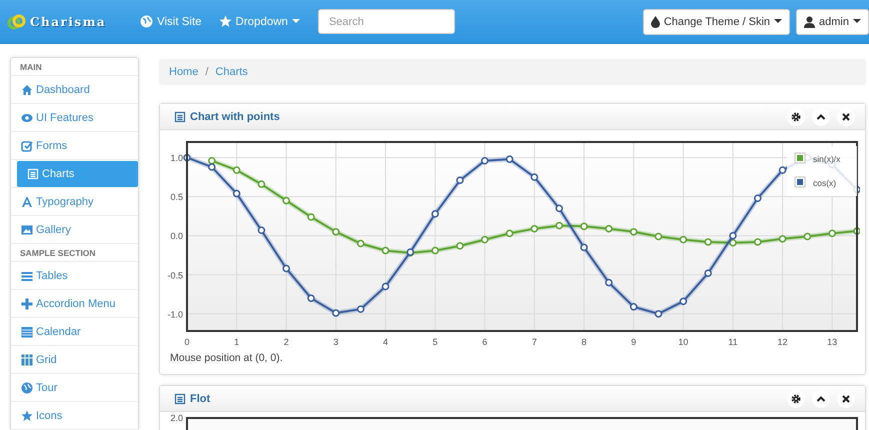 The width and height of the screenshot is (869, 430). Describe the element at coordinates (77, 359) in the screenshot. I see `sidebar-item: Grid` at that location.